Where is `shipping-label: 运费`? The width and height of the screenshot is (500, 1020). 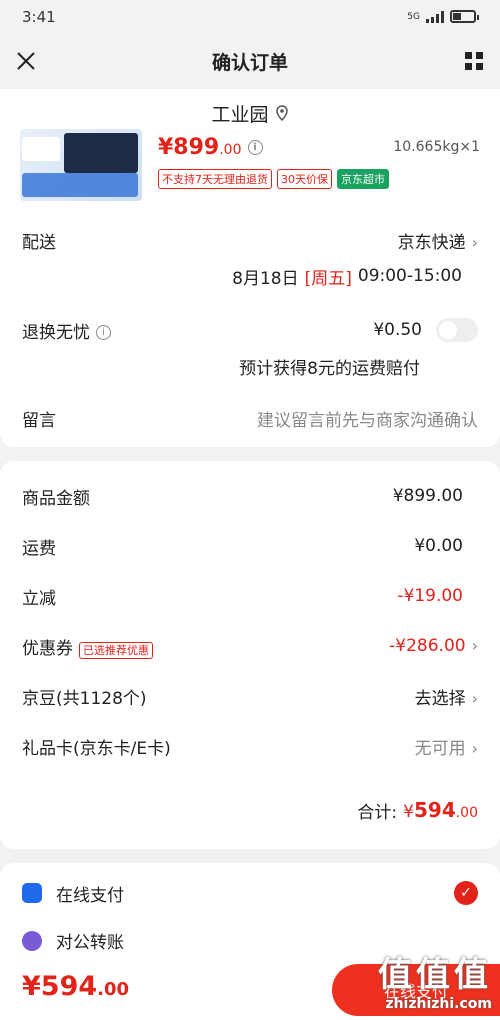 shipping-label: 运费 is located at coordinates (39, 548).